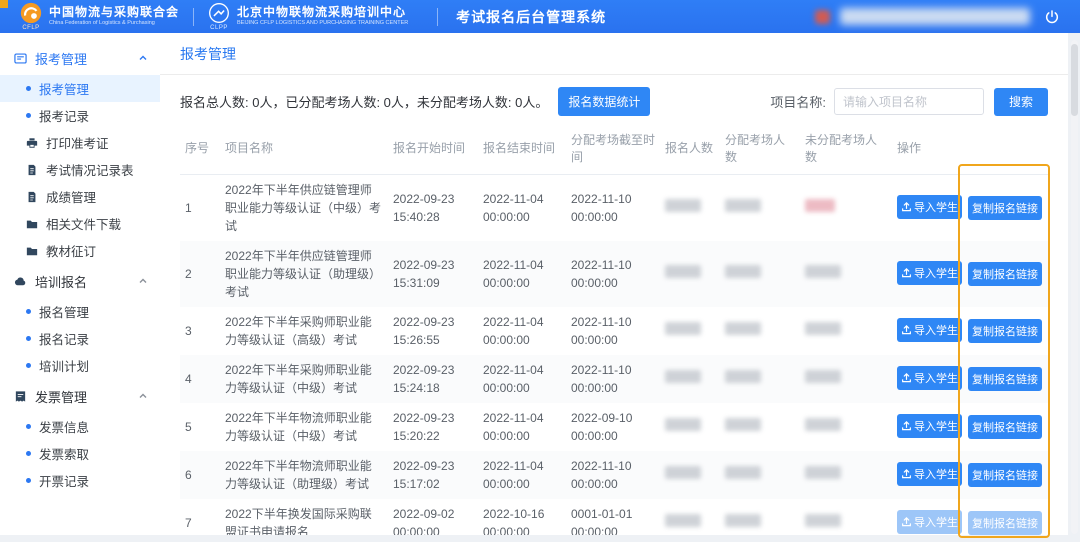  I want to click on end-time: 2022-11-04 00:00:00, so click(513, 426).